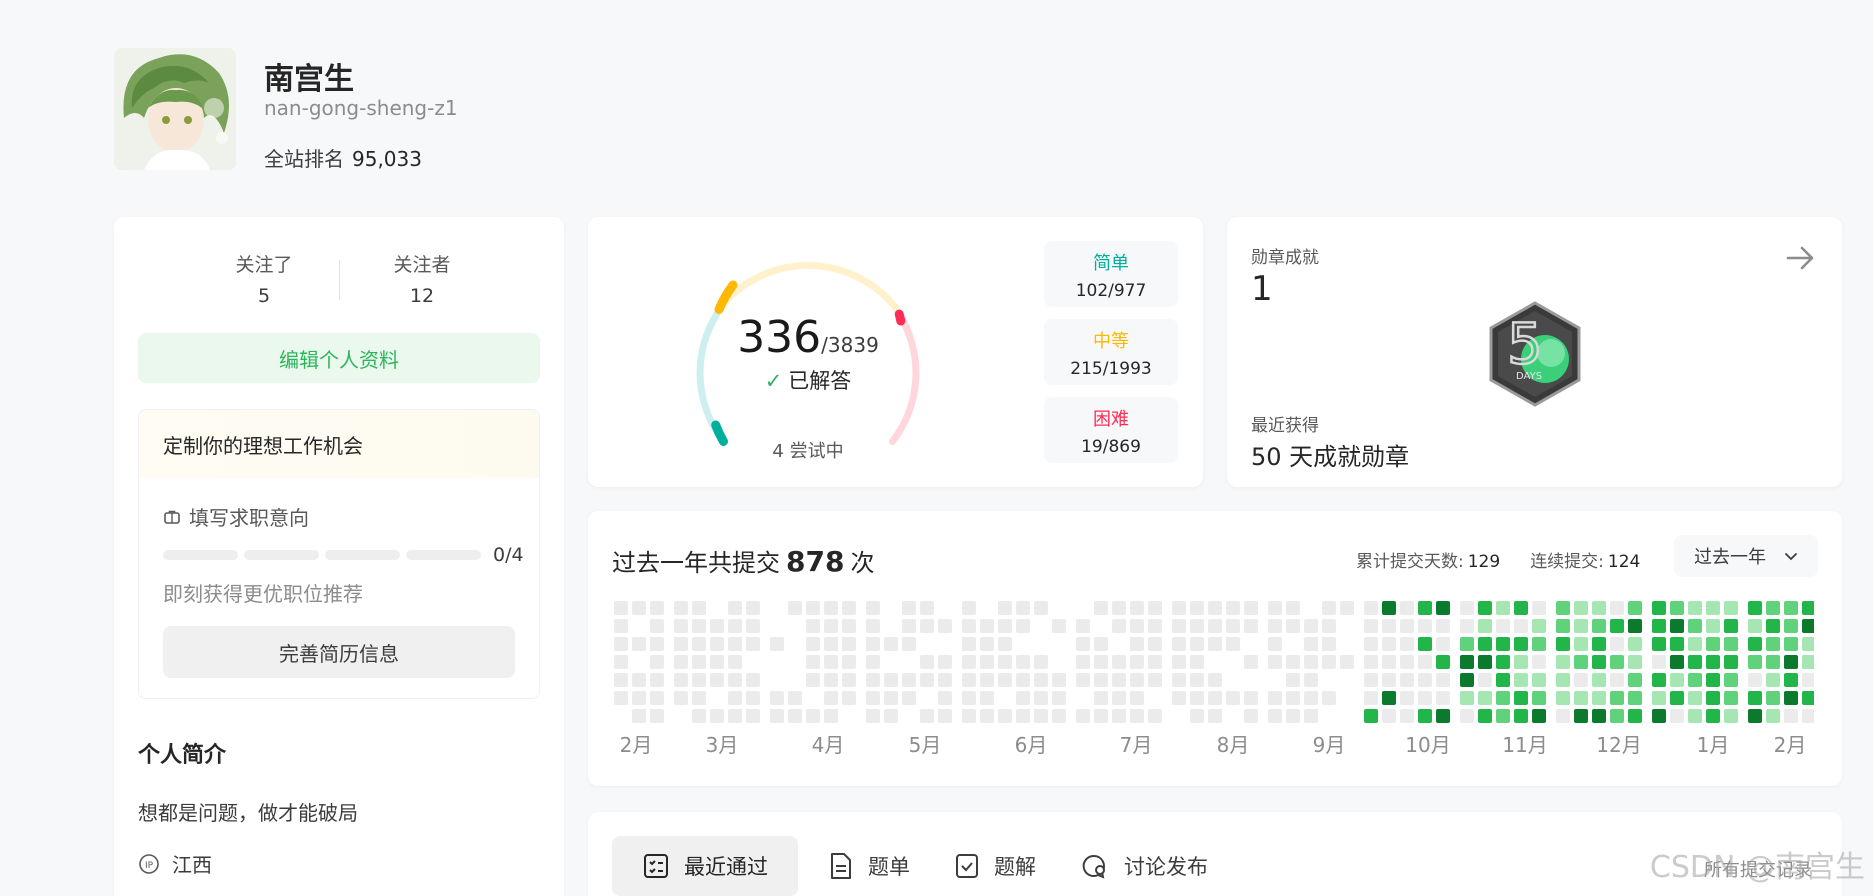 Image resolution: width=1873 pixels, height=896 pixels. I want to click on avatar, so click(175, 109).